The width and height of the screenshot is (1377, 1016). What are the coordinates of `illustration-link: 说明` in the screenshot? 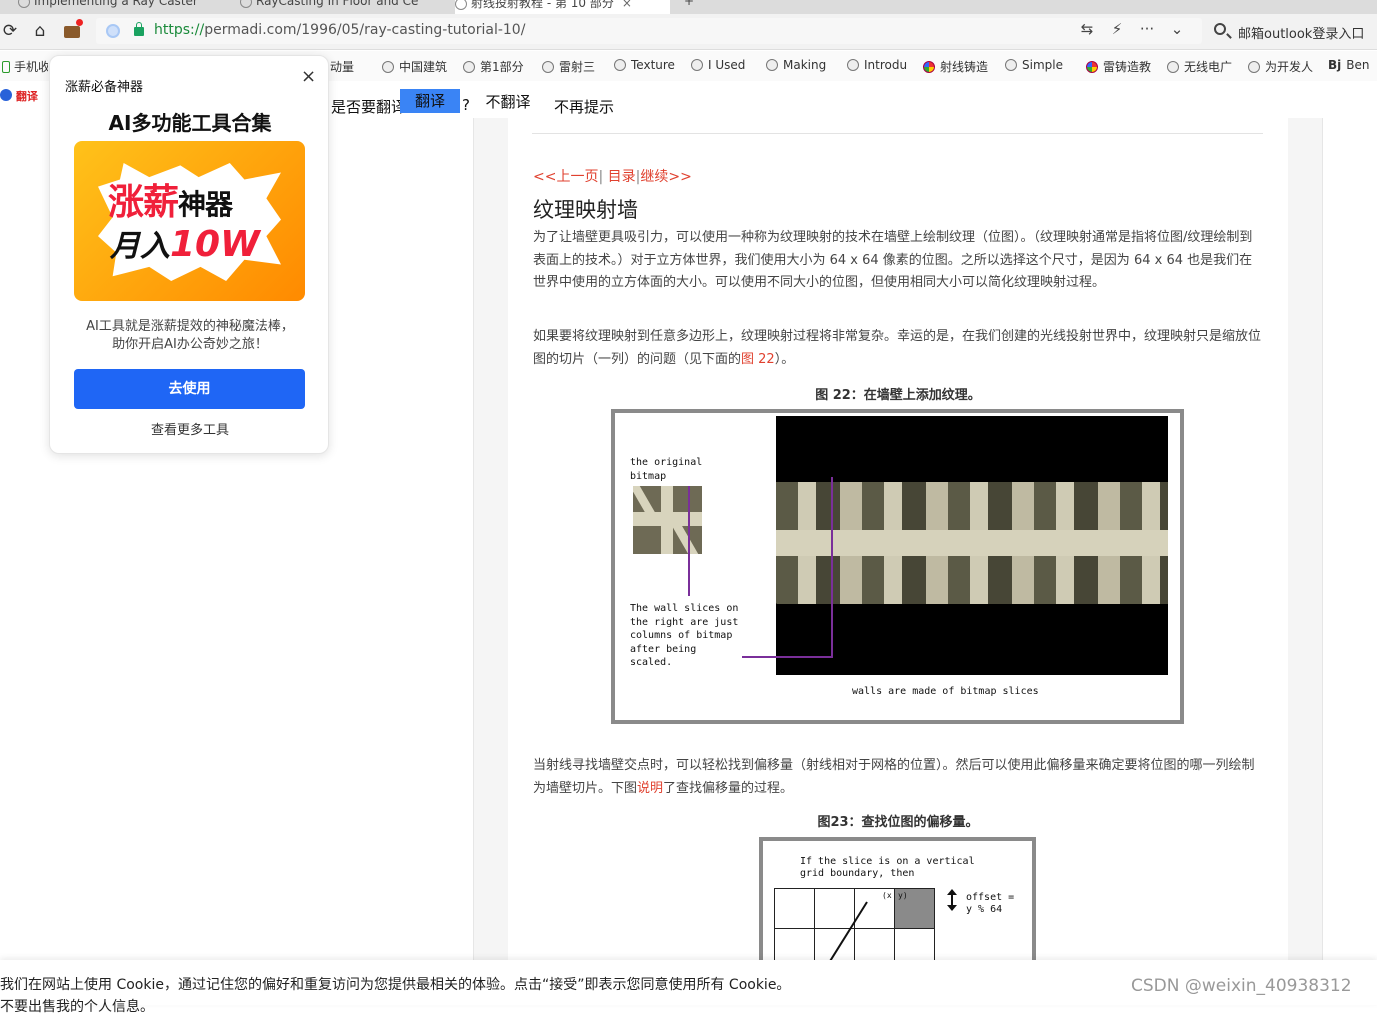 It's located at (650, 788).